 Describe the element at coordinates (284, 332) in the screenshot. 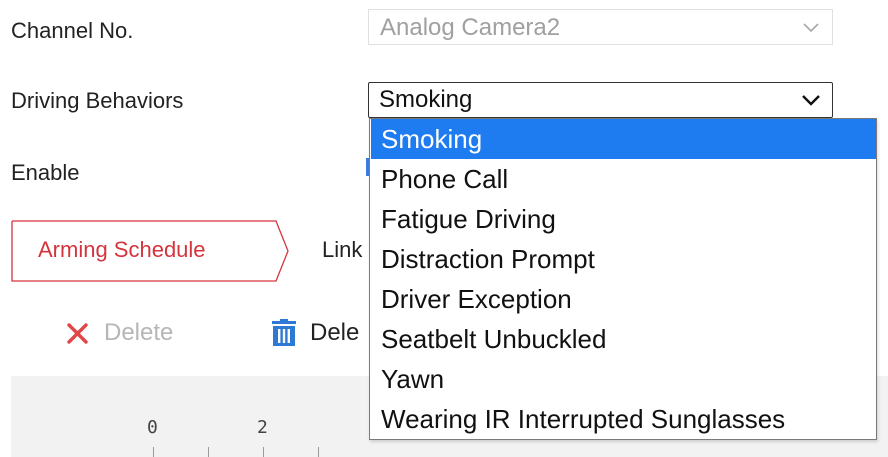

I see `trash-icon` at that location.